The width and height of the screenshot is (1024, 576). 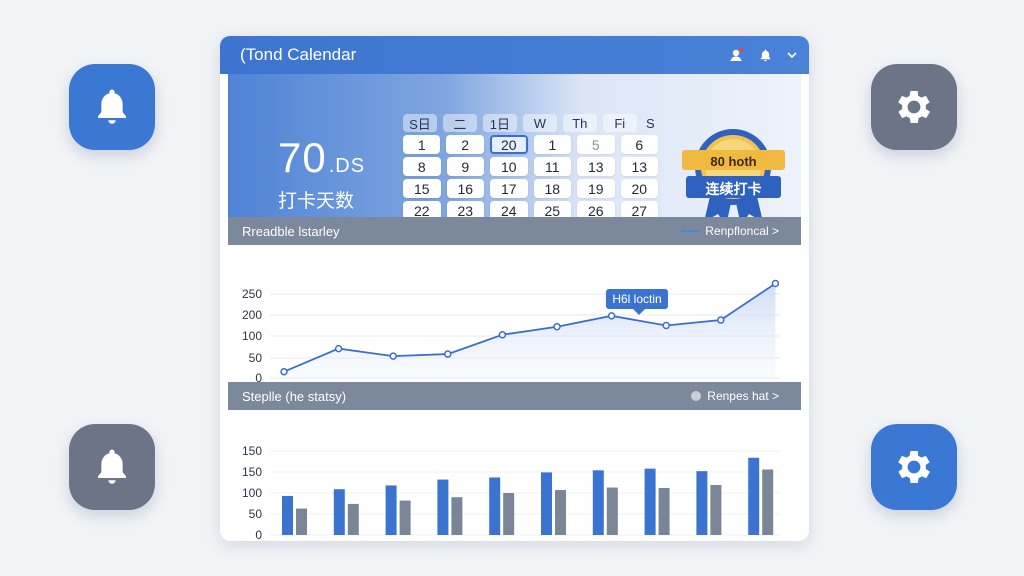 I want to click on link-dot-icon, so click(x=696, y=396).